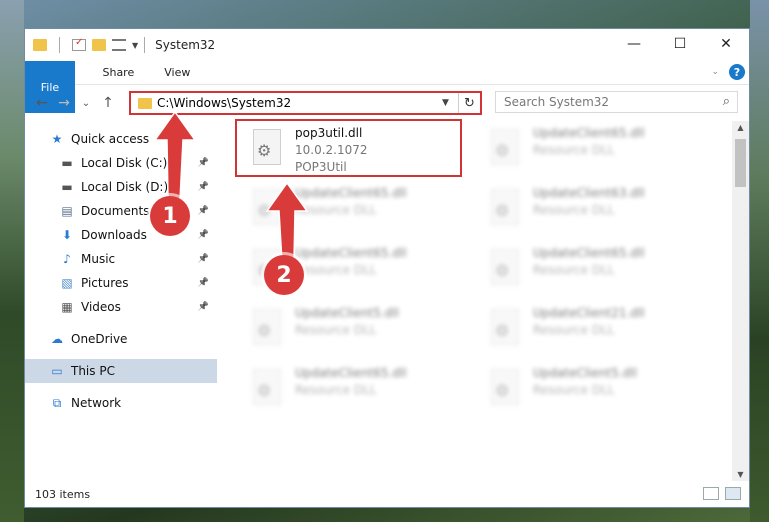 This screenshot has height=522, width=769. Describe the element at coordinates (284, 275) in the screenshot. I see `callout-step-2: 2` at that location.